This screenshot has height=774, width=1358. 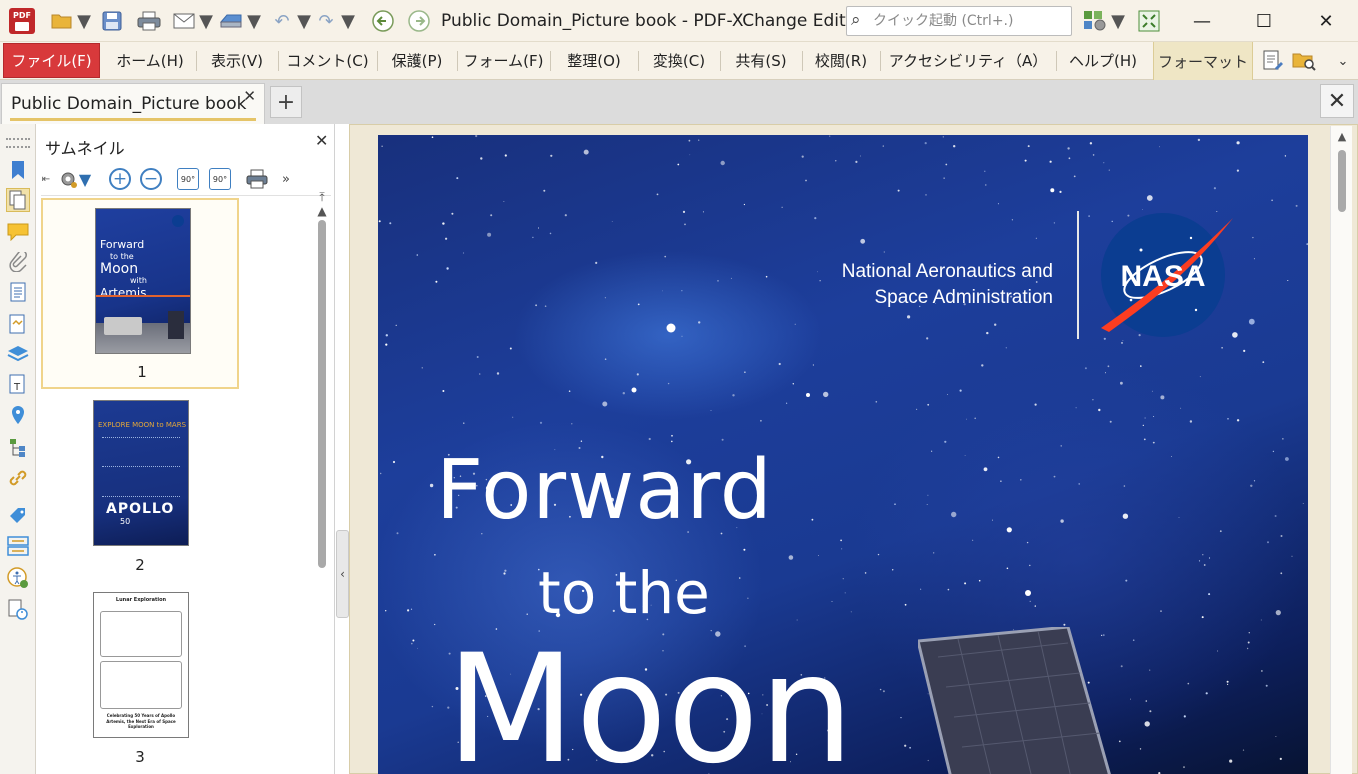 I want to click on save-icon, so click(x=112, y=21).